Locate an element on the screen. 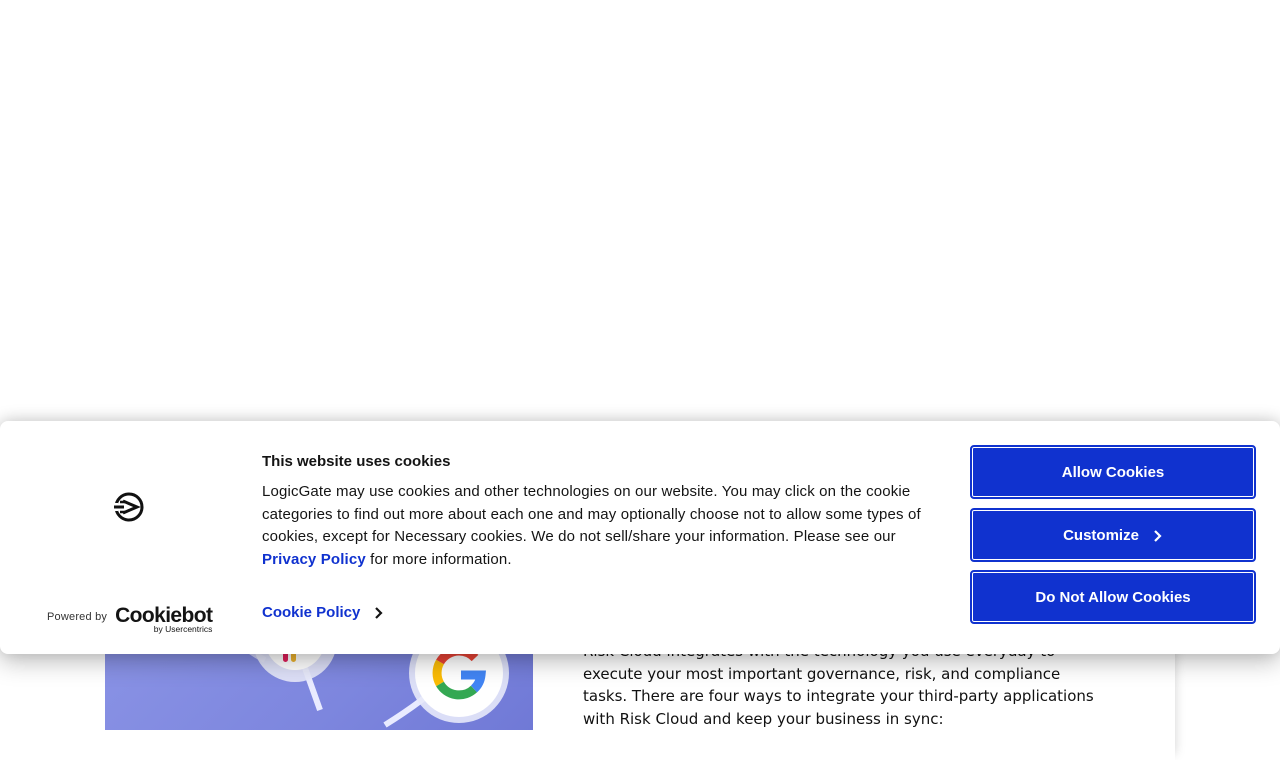 This screenshot has width=1280, height=760. cookie-policy-link: Cookie Policy is located at coordinates (323, 612).